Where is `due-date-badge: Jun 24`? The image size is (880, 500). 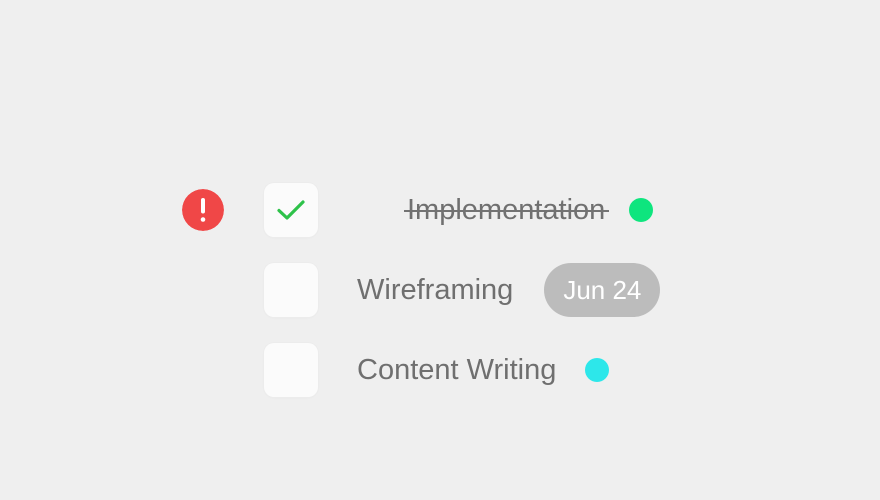 due-date-badge: Jun 24 is located at coordinates (602, 290).